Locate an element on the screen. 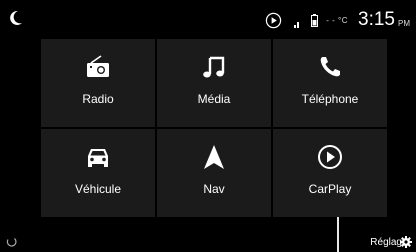 The height and width of the screenshot is (252, 416). car-icon is located at coordinates (98, 157).